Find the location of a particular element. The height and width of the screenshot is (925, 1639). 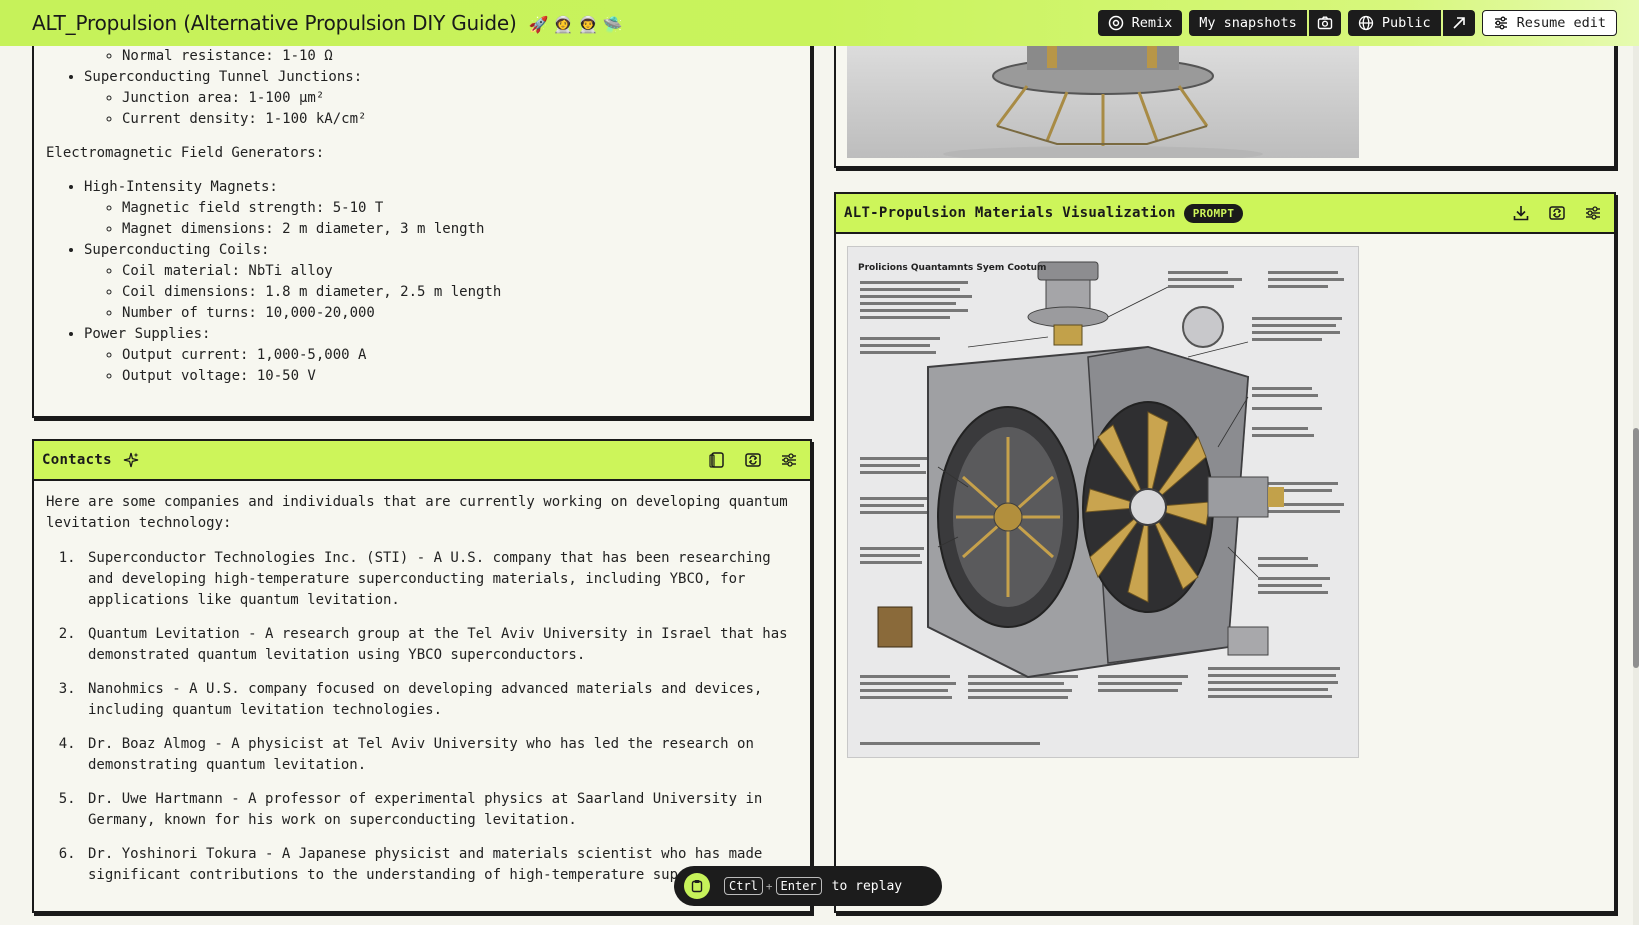

list-item-label: Superconducting Tunnel Junctions: is located at coordinates (223, 77).